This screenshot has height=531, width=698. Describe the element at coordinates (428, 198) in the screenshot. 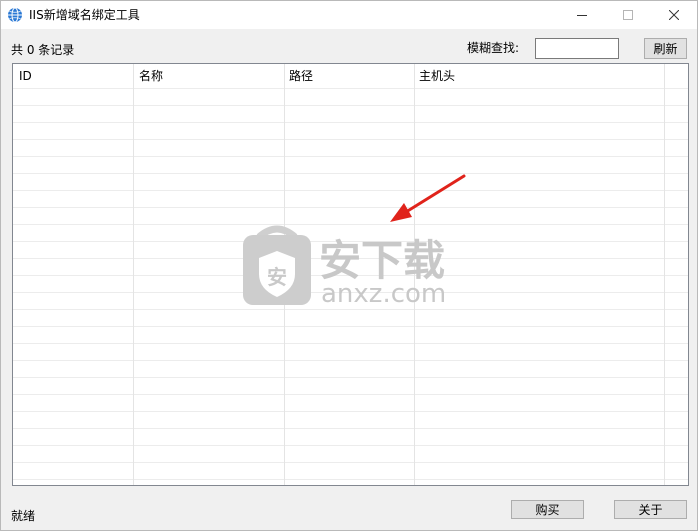

I see `annotation-arrow` at that location.